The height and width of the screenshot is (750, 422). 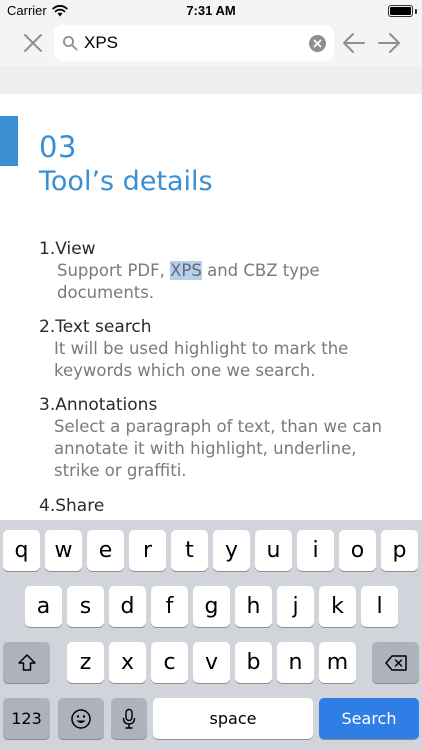 I want to click on body-text: It will be used highlight to mark the, so click(x=201, y=348).